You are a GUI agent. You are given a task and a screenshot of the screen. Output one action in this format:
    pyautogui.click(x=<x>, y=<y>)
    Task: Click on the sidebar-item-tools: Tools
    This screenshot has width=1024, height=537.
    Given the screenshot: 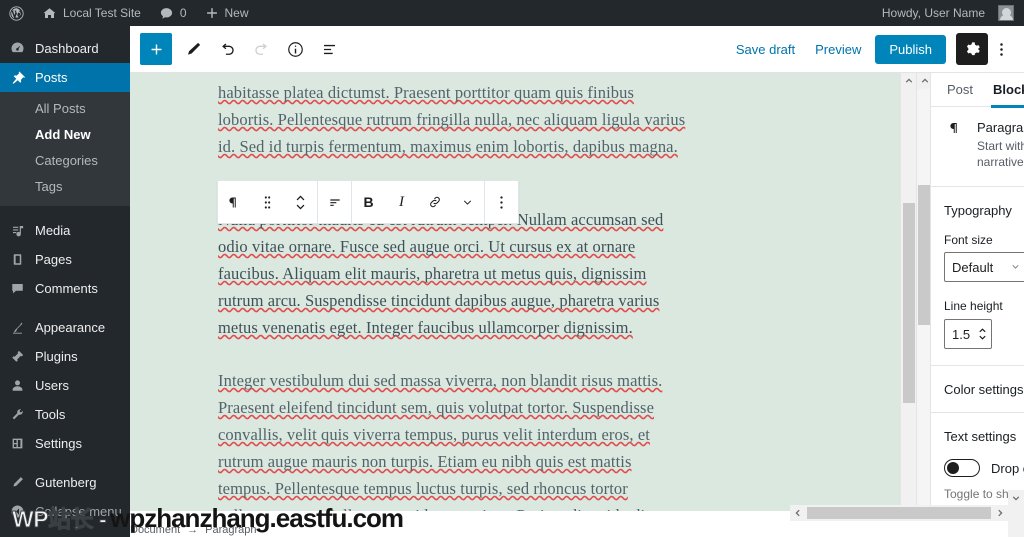 What is the action you would take?
    pyautogui.click(x=65, y=414)
    